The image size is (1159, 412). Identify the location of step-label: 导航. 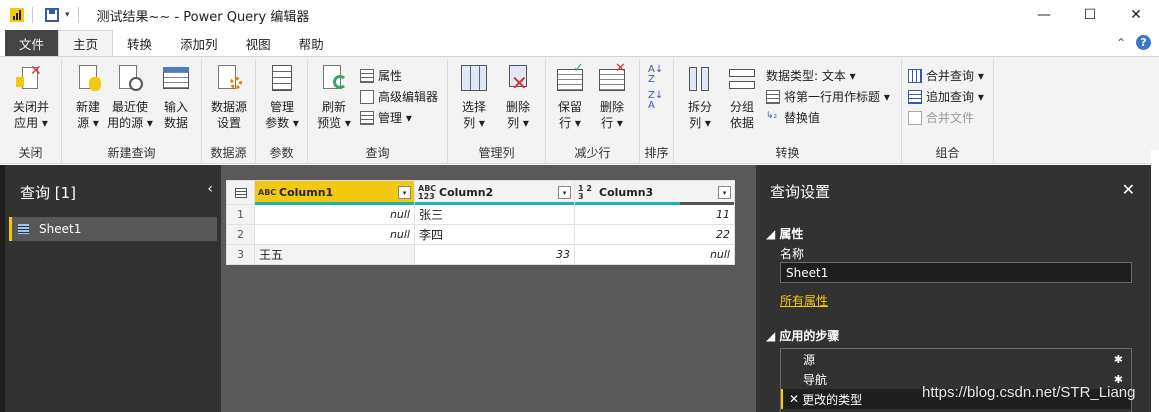
(815, 379).